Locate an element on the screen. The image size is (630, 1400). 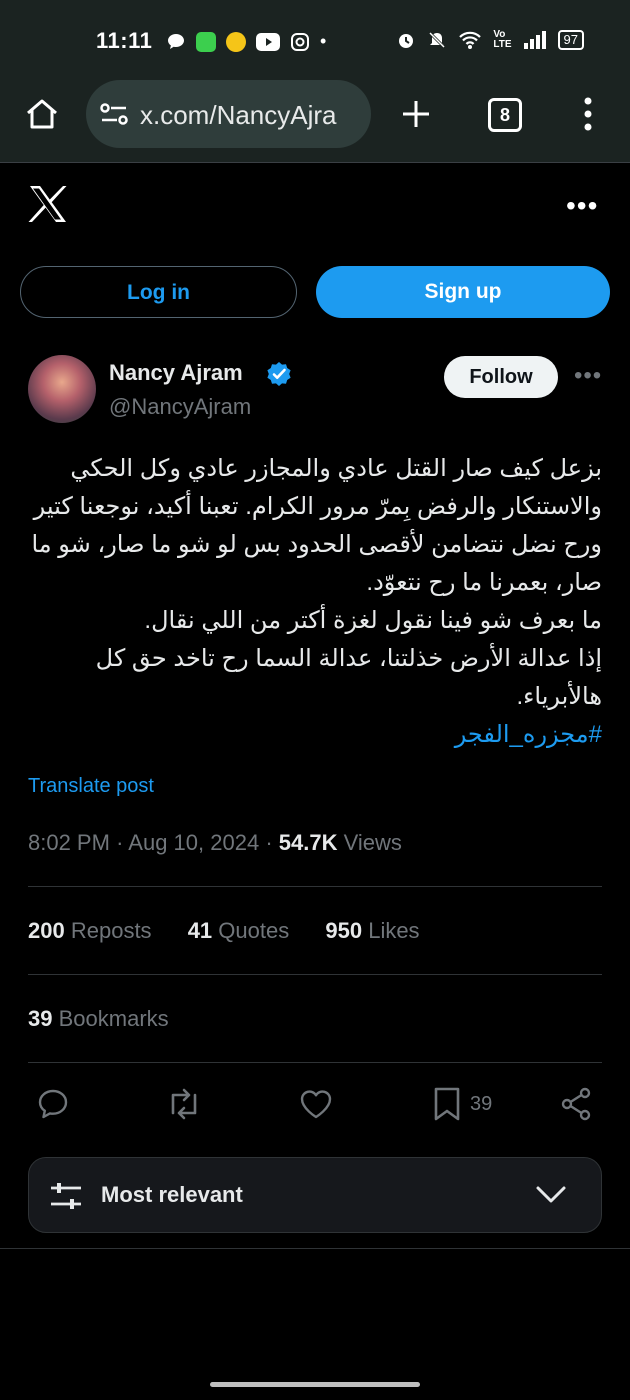
bookmarks-stat: 39 Bookmarks is located at coordinates (98, 1019).